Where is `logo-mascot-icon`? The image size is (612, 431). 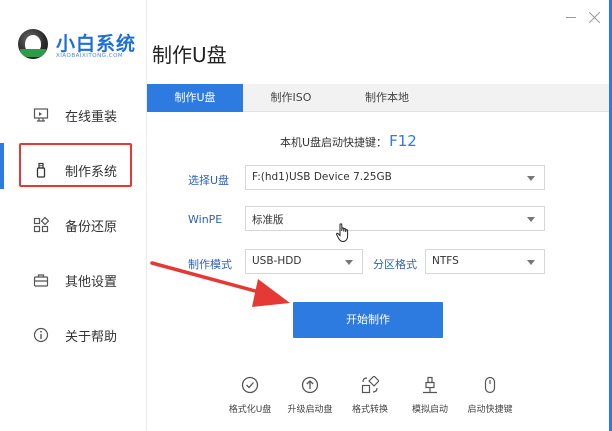 logo-mascot-icon is located at coordinates (33, 44).